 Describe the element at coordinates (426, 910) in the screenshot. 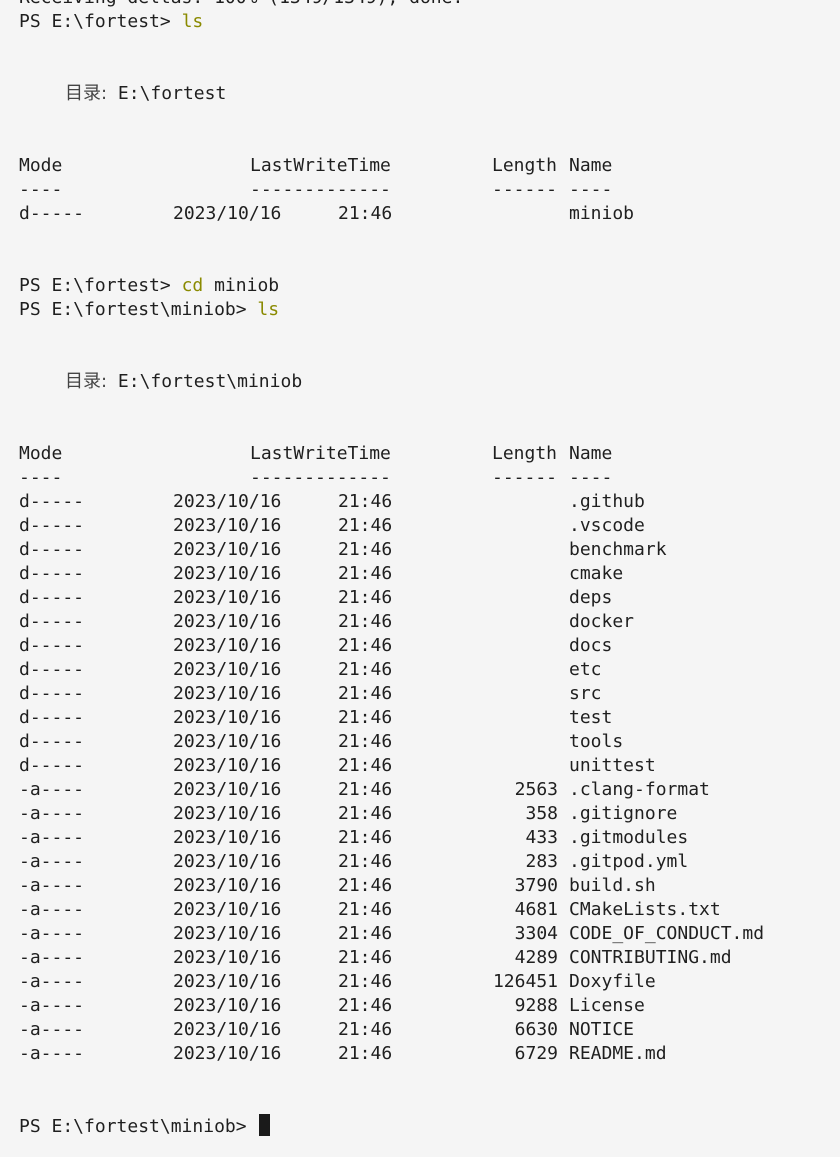

I see `table-row: -a---- 2023/10/16 21:46 4681 CMakeLists.txt` at that location.